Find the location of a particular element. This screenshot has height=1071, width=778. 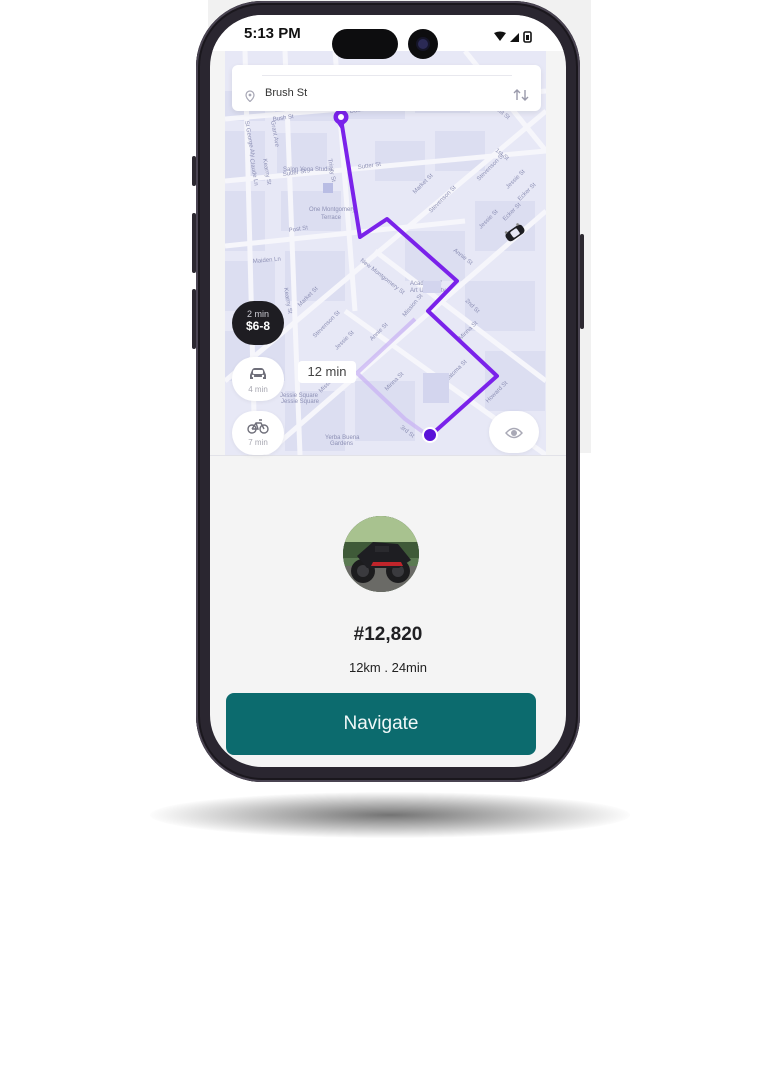

volume-up-button is located at coordinates (194, 171).